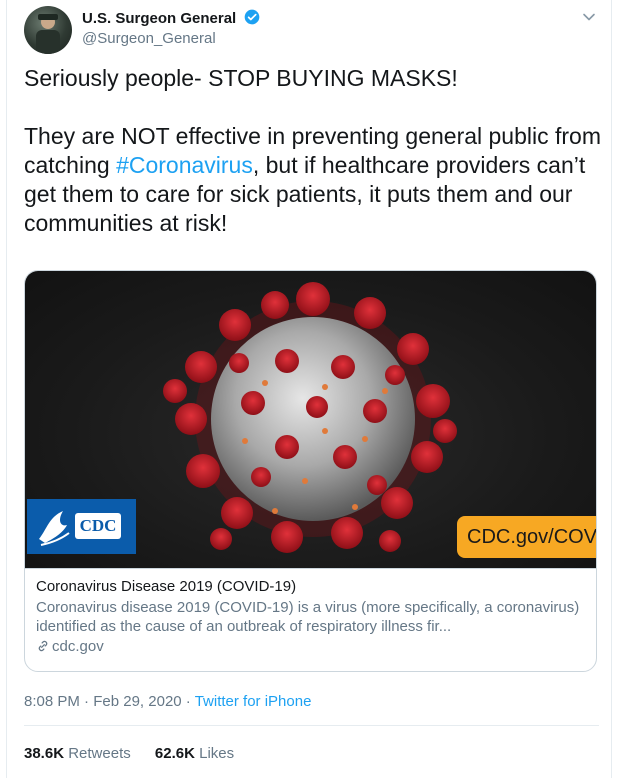  Describe the element at coordinates (99, 753) in the screenshot. I see `retweets-label: Retweets` at that location.